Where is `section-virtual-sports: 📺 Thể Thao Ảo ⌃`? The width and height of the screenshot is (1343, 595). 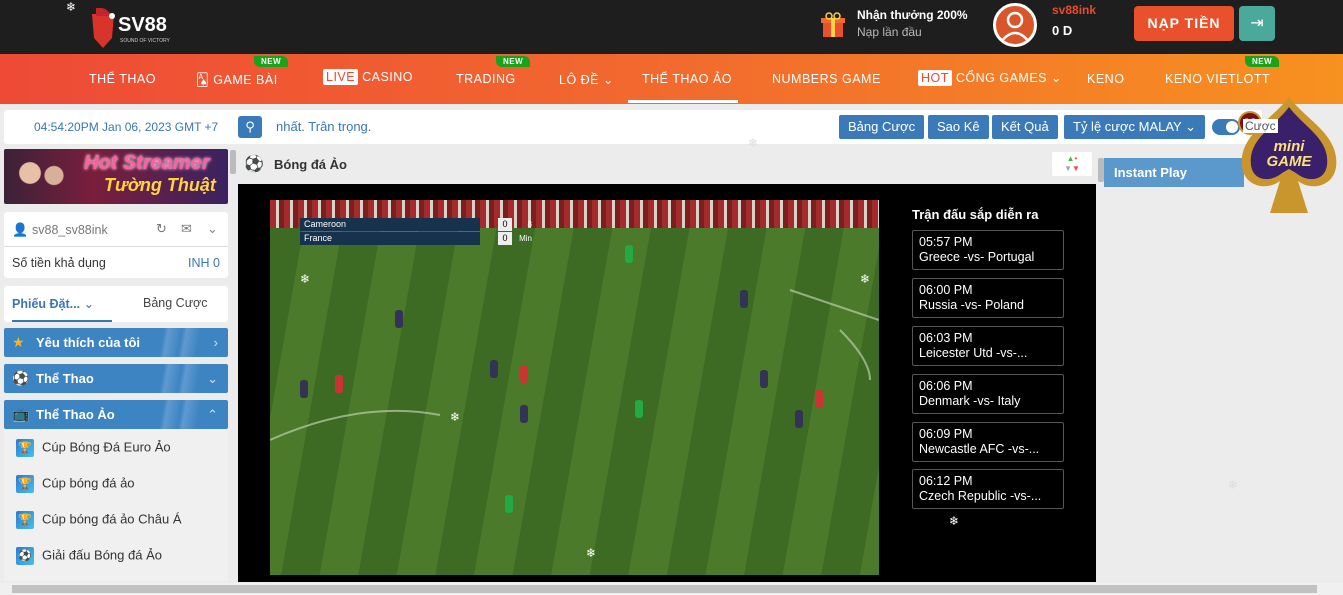 section-virtual-sports: 📺 Thể Thao Ảo ⌃ is located at coordinates (116, 414).